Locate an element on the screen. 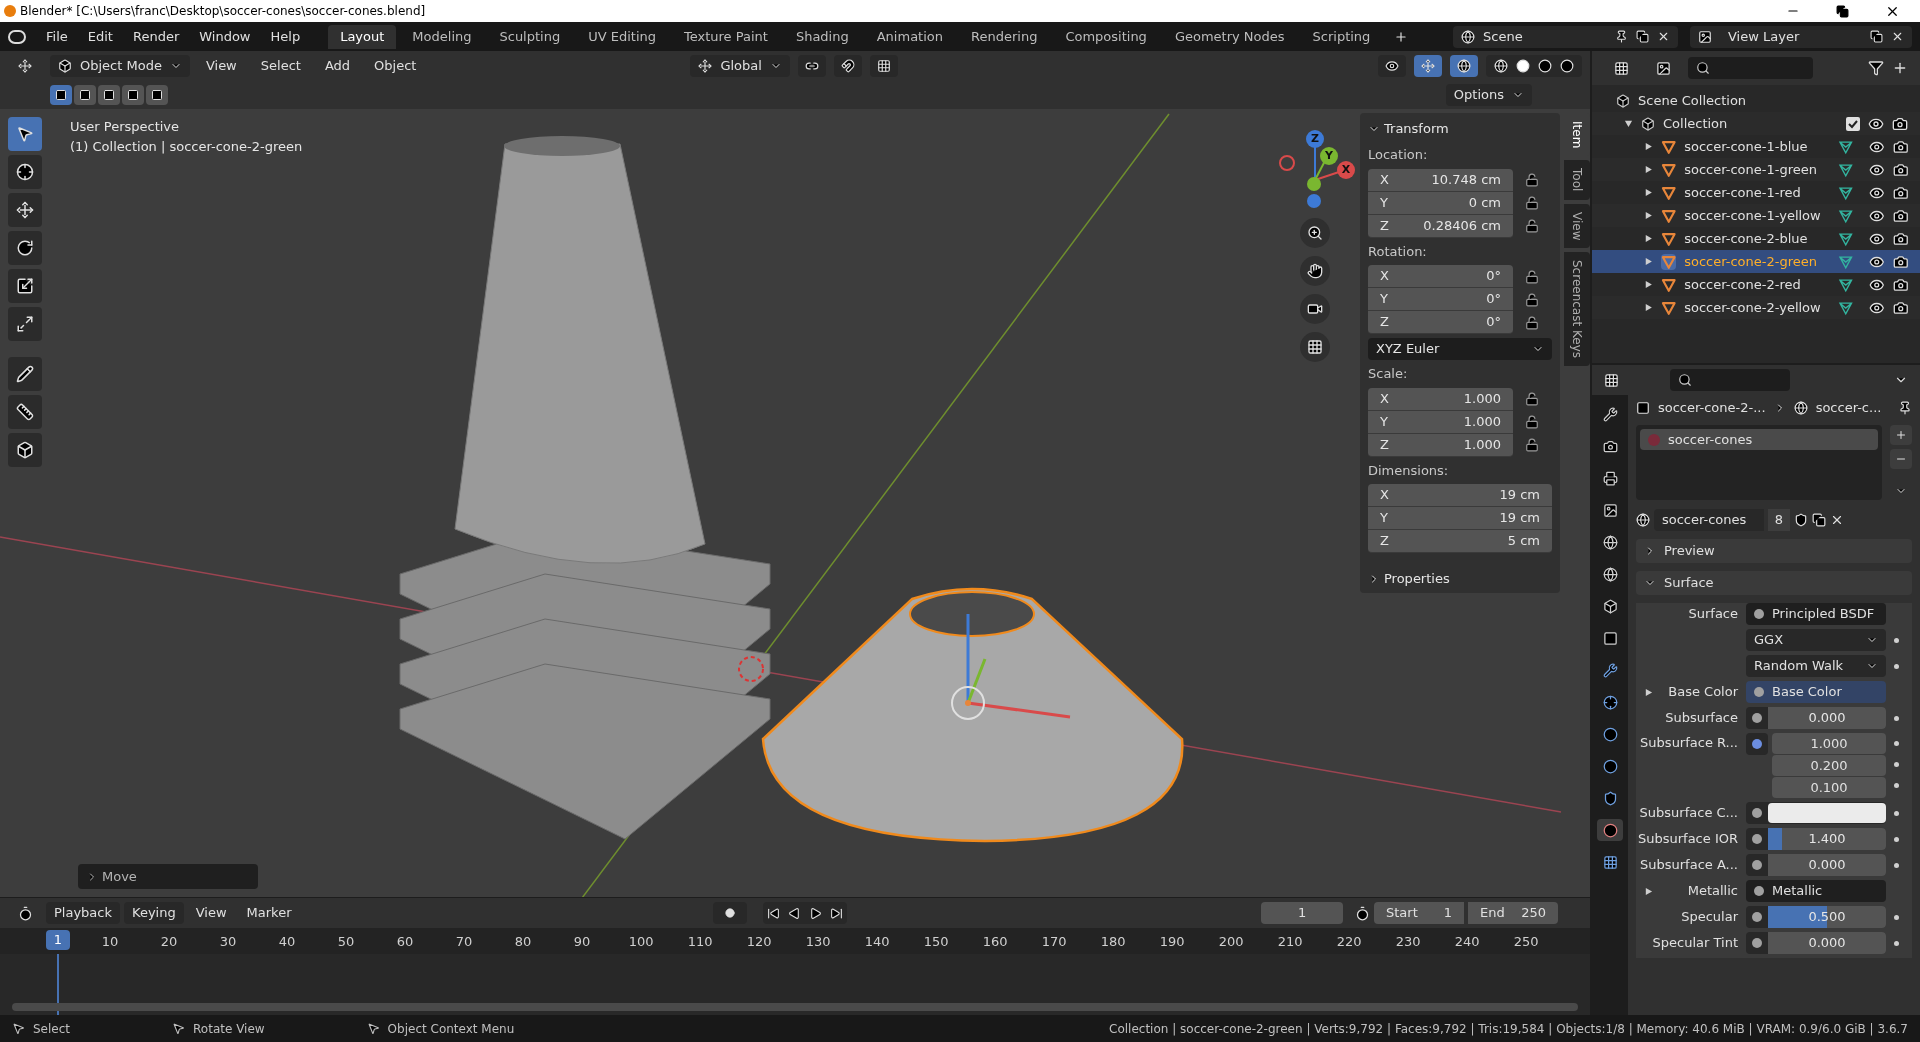  number-field: X 19 cm is located at coordinates (1460, 496).